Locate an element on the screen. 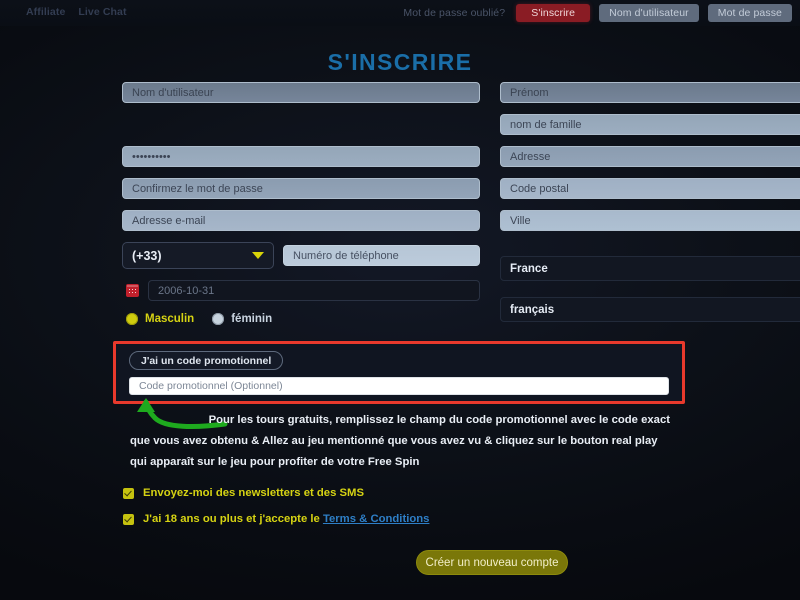 This screenshot has height=600, width=800. country-select: France is located at coordinates (650, 268).